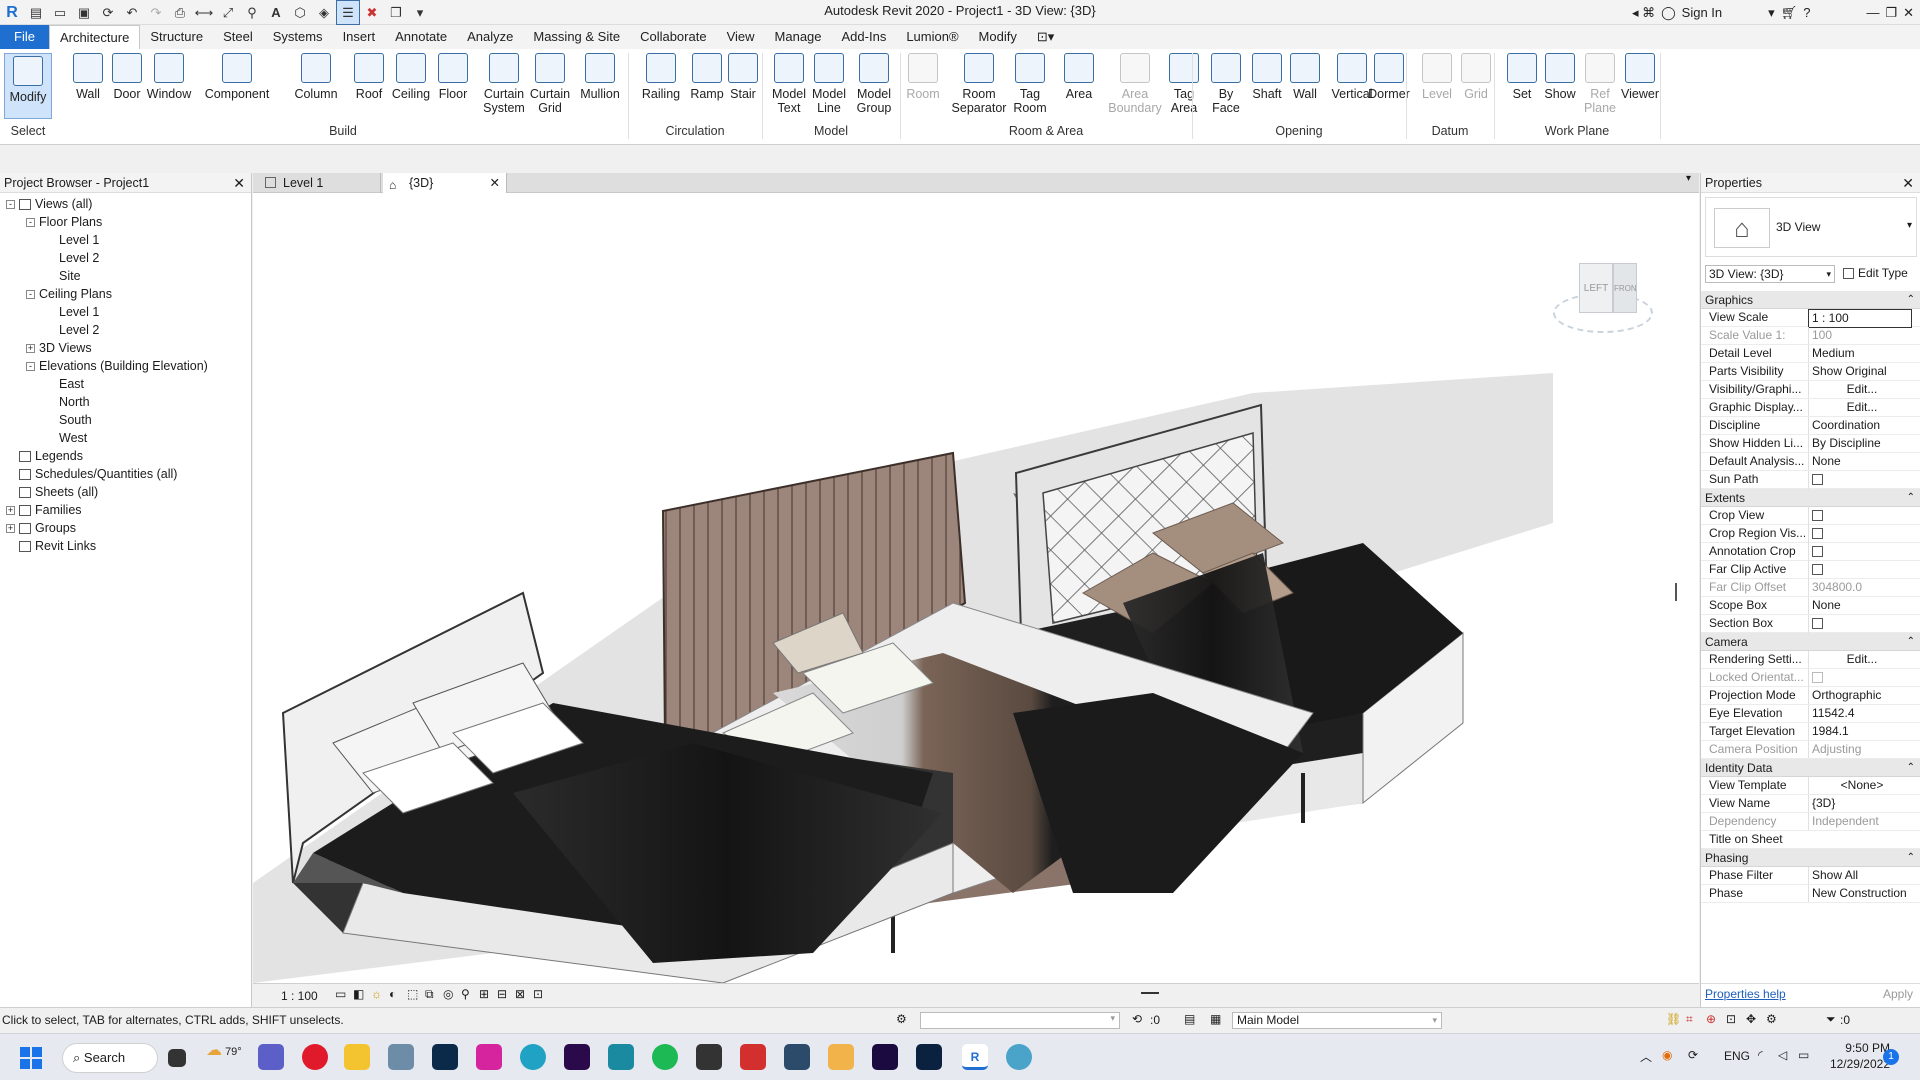 The image size is (1920, 1080). Describe the element at coordinates (127, 77) in the screenshot. I see `ribbon-button-door-2: Door` at that location.